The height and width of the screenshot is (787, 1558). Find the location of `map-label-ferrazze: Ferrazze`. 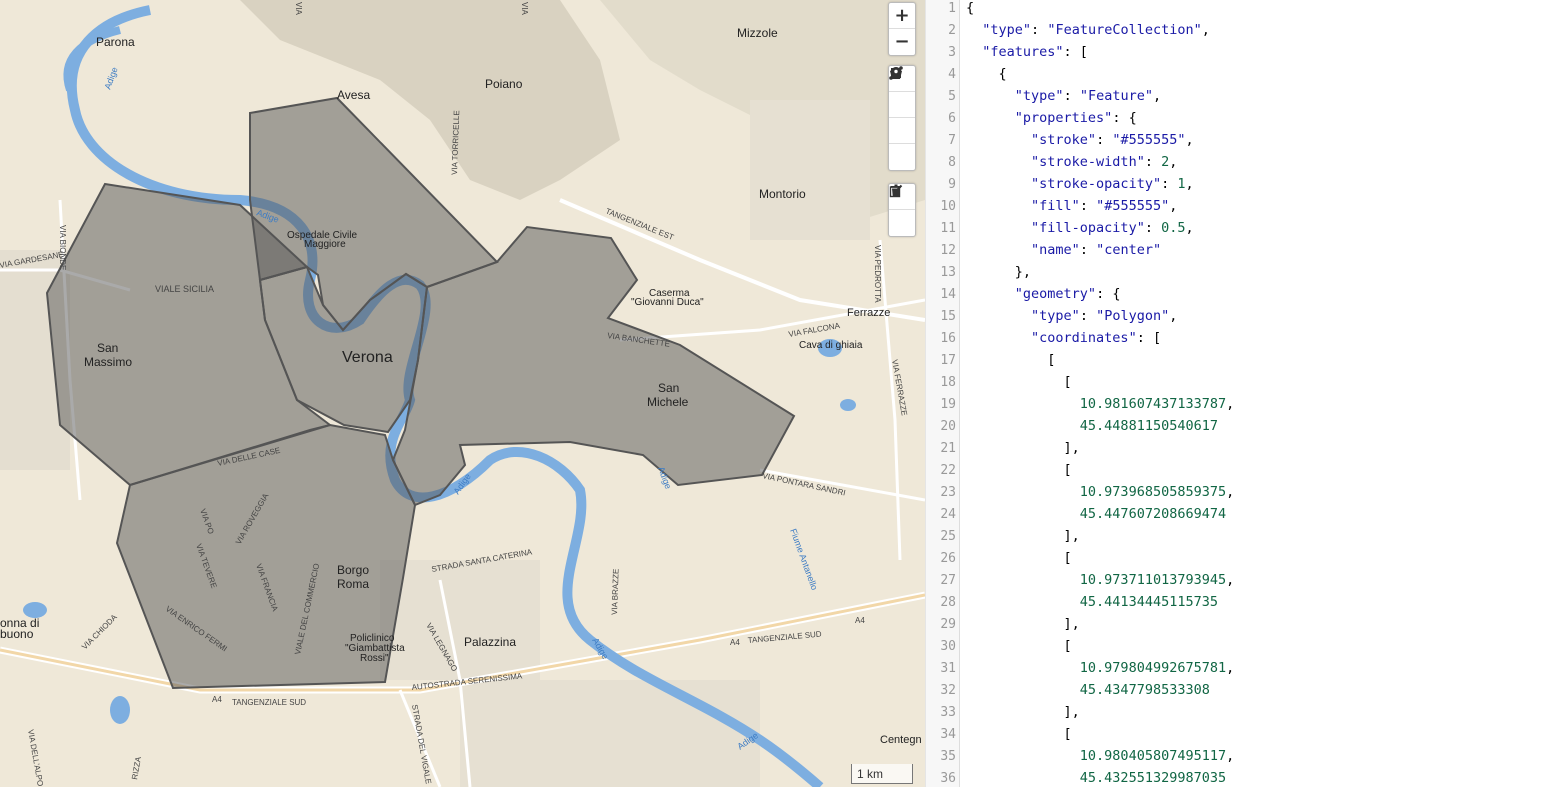

map-label-ferrazze: Ferrazze is located at coordinates (868, 313).